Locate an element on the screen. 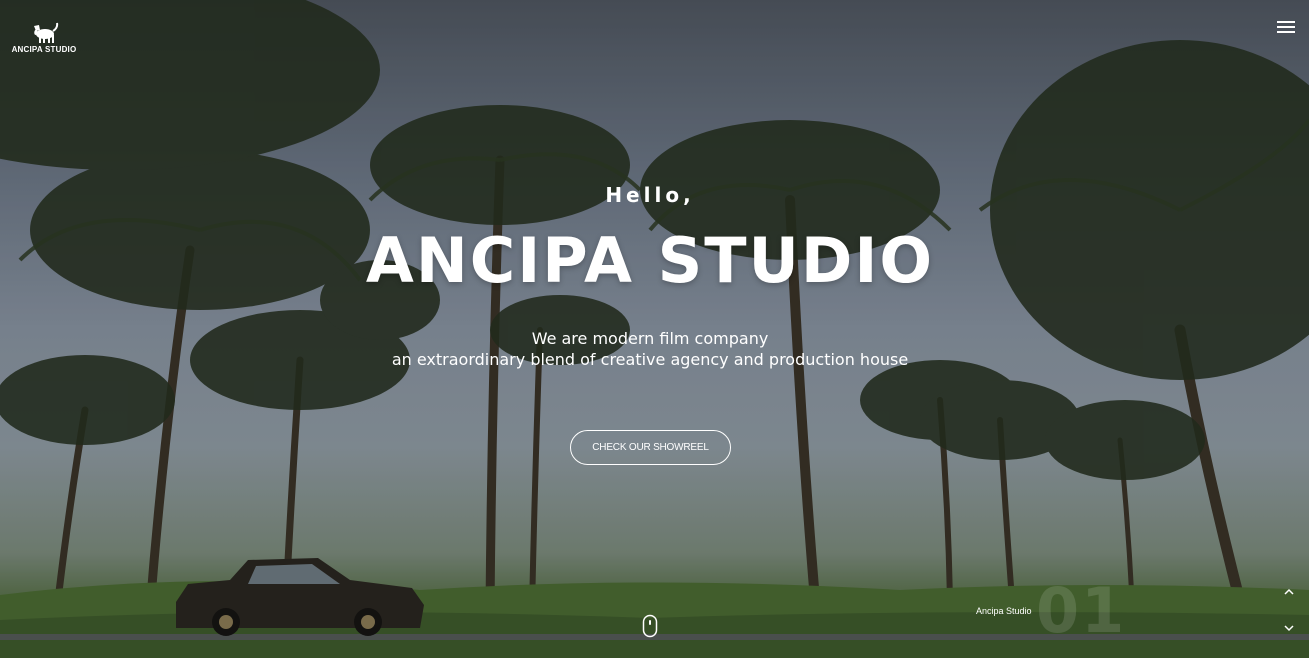 The width and height of the screenshot is (1309, 658). slide-number: 01 is located at coordinates (1081, 610).